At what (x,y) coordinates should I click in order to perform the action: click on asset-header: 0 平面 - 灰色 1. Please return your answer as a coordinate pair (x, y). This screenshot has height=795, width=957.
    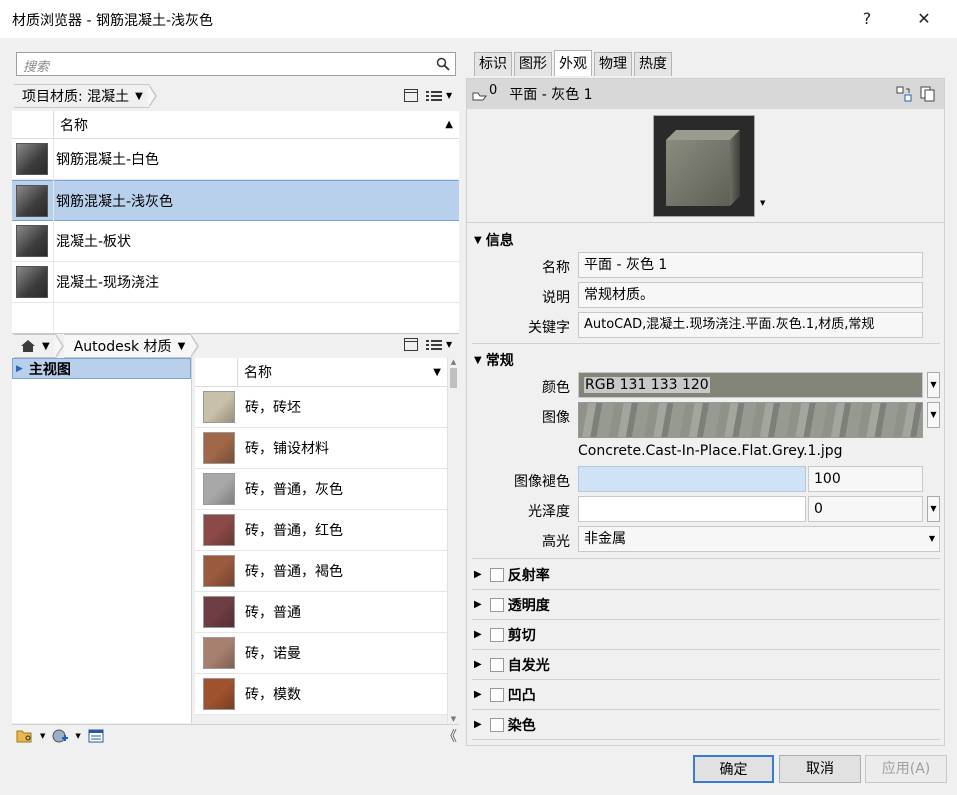
    Looking at the image, I should click on (705, 94).